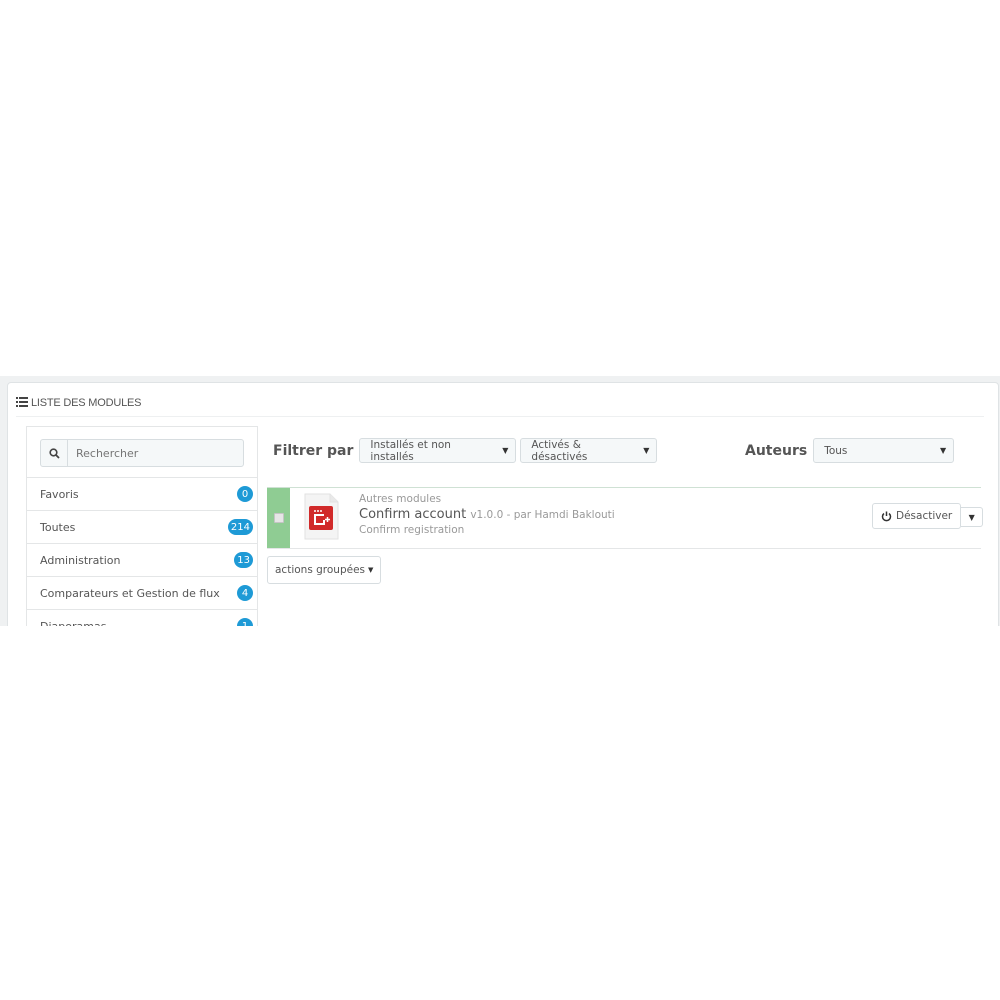 This screenshot has width=1000, height=1000. I want to click on category-diaporamas: Diaporamas 1, so click(142, 617).